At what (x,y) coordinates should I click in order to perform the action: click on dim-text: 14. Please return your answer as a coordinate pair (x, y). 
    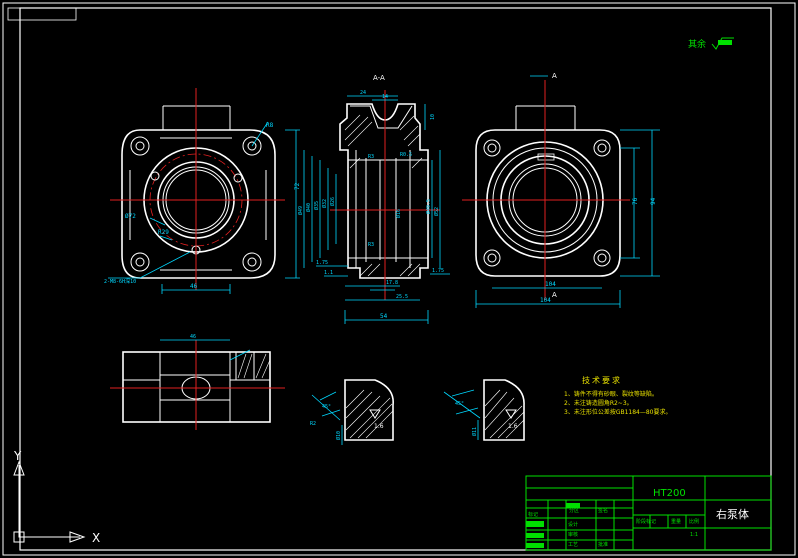
    Looking at the image, I should click on (385, 97).